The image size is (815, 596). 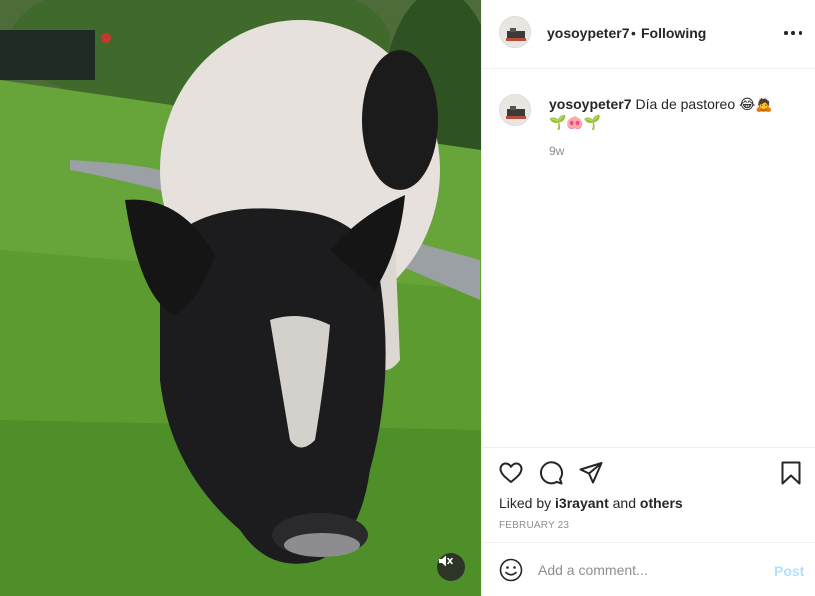 I want to click on author-username-link: yosoypeter7, so click(x=588, y=33).